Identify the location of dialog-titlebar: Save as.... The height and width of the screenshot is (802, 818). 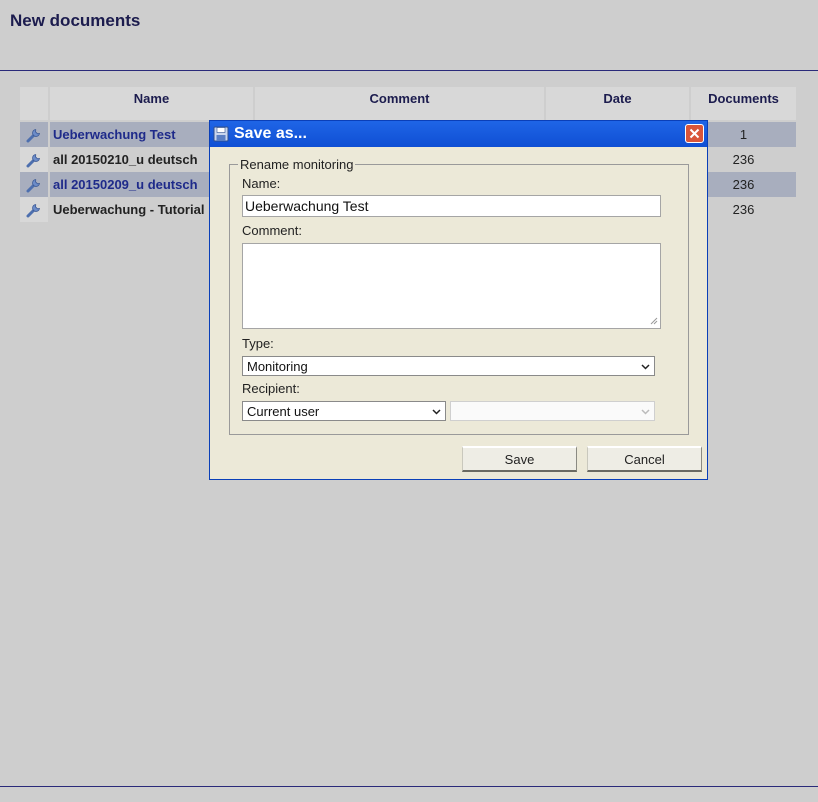
(458, 134).